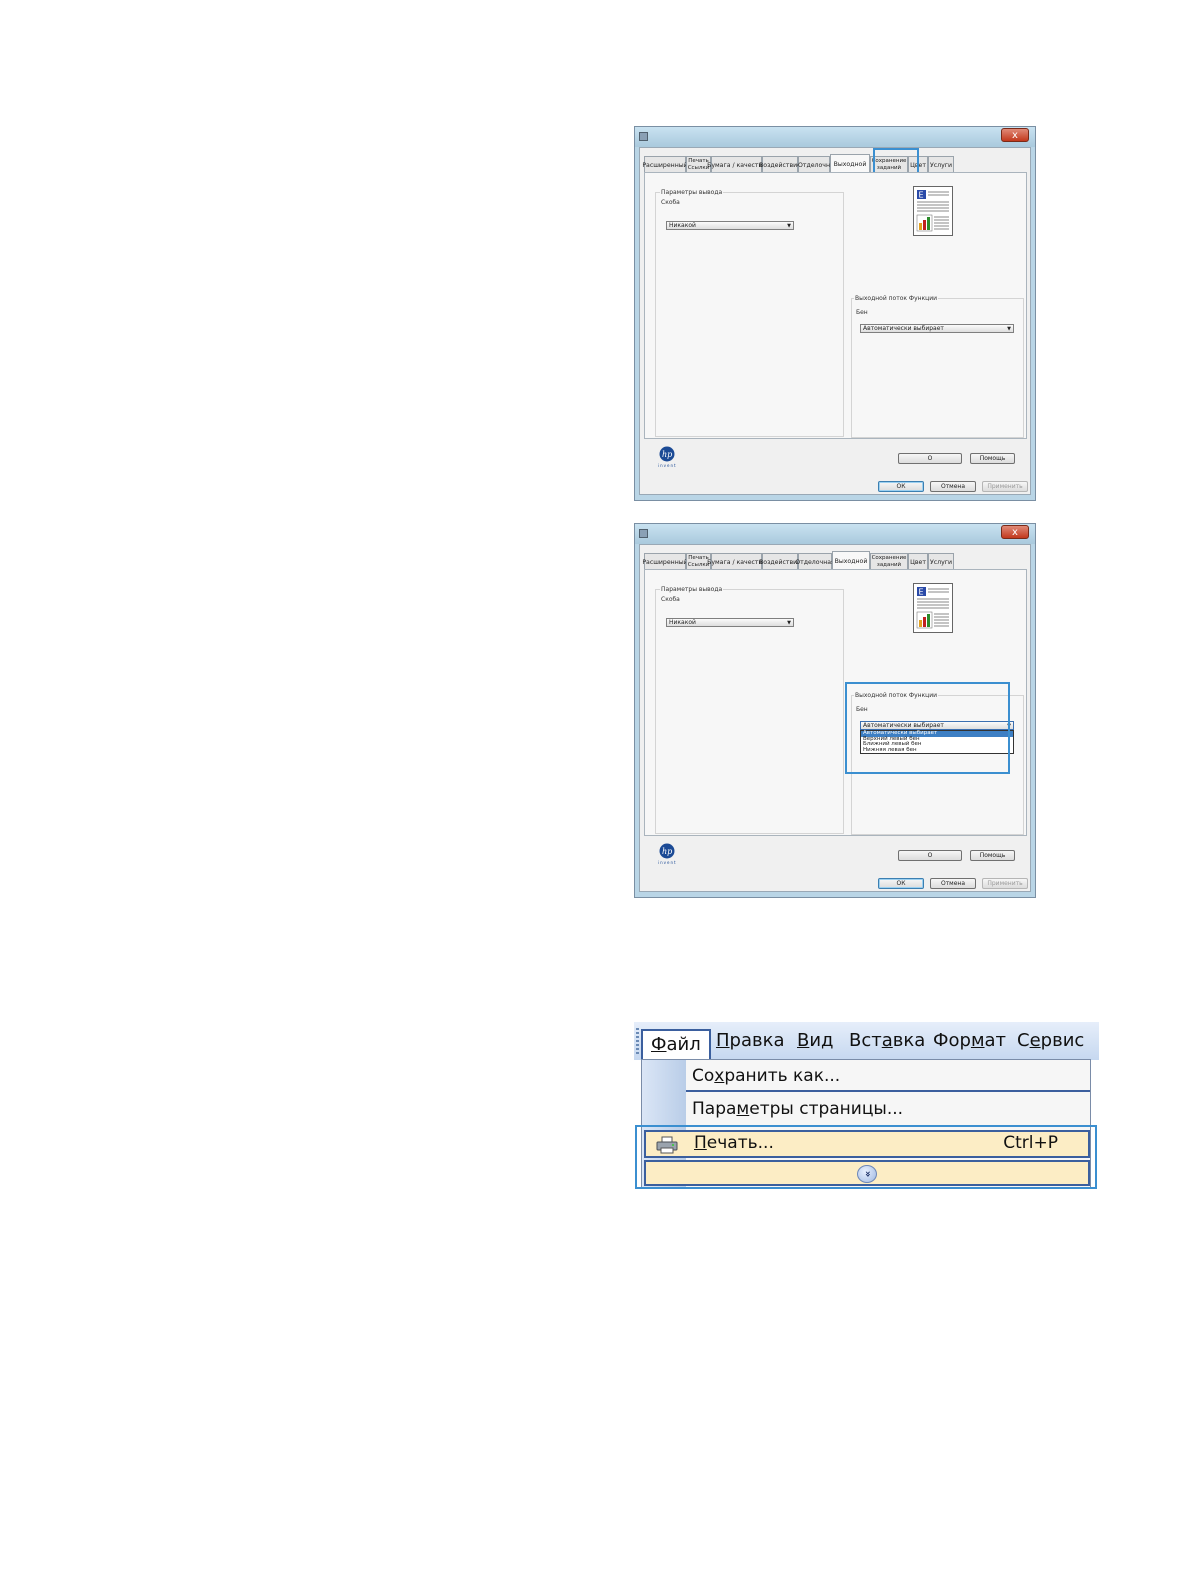  What do you see at coordinates (757, 1040) in the screenshot?
I see `menu-edit-label: равка` at bounding box center [757, 1040].